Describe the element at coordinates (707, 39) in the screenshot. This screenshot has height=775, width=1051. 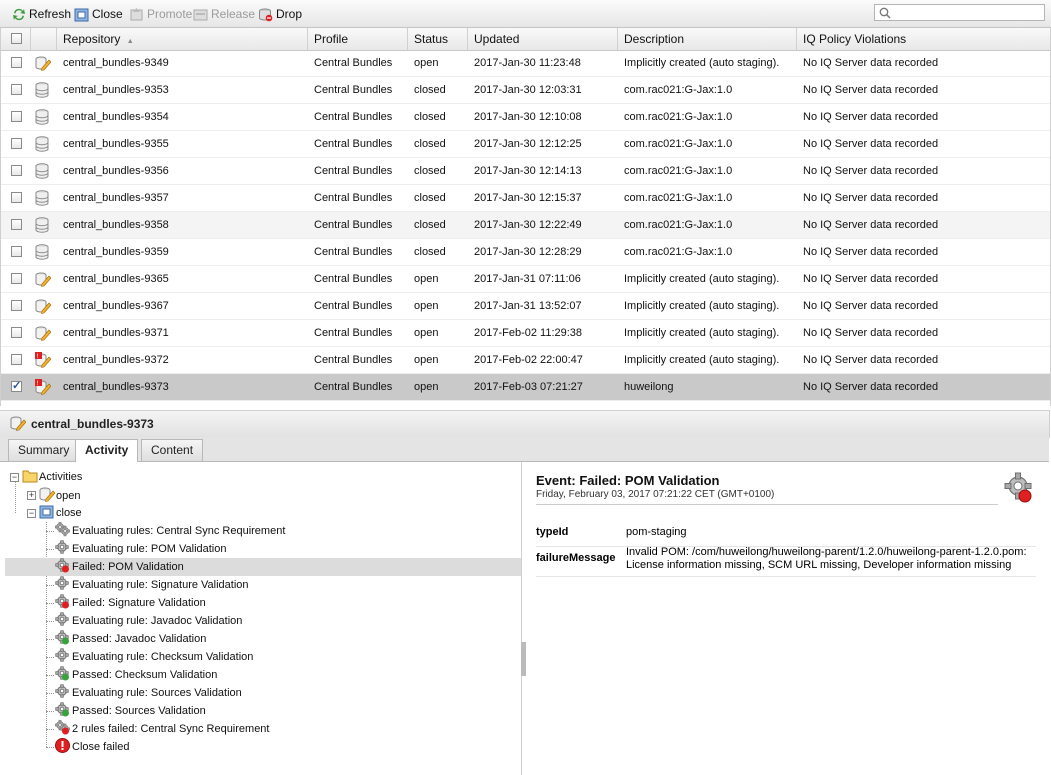
I see `column-description: Description` at that location.